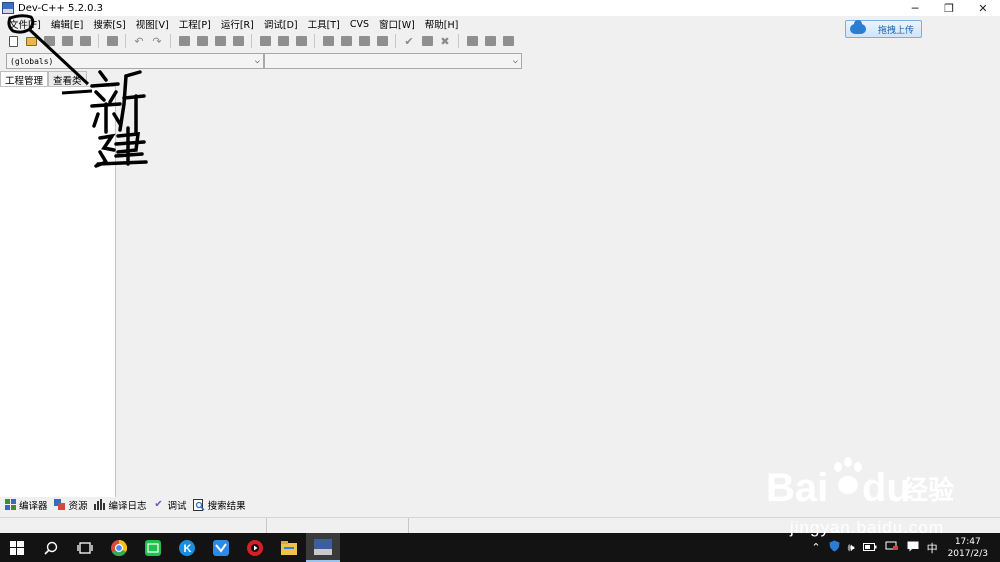 This screenshot has width=1000, height=562. I want to click on task-view-button, so click(85, 547).